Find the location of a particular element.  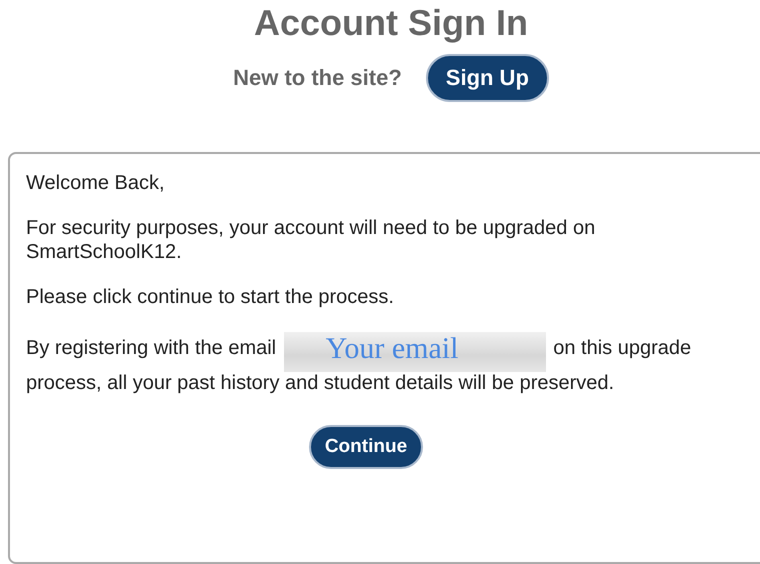

continue-button: Continue is located at coordinates (366, 446).